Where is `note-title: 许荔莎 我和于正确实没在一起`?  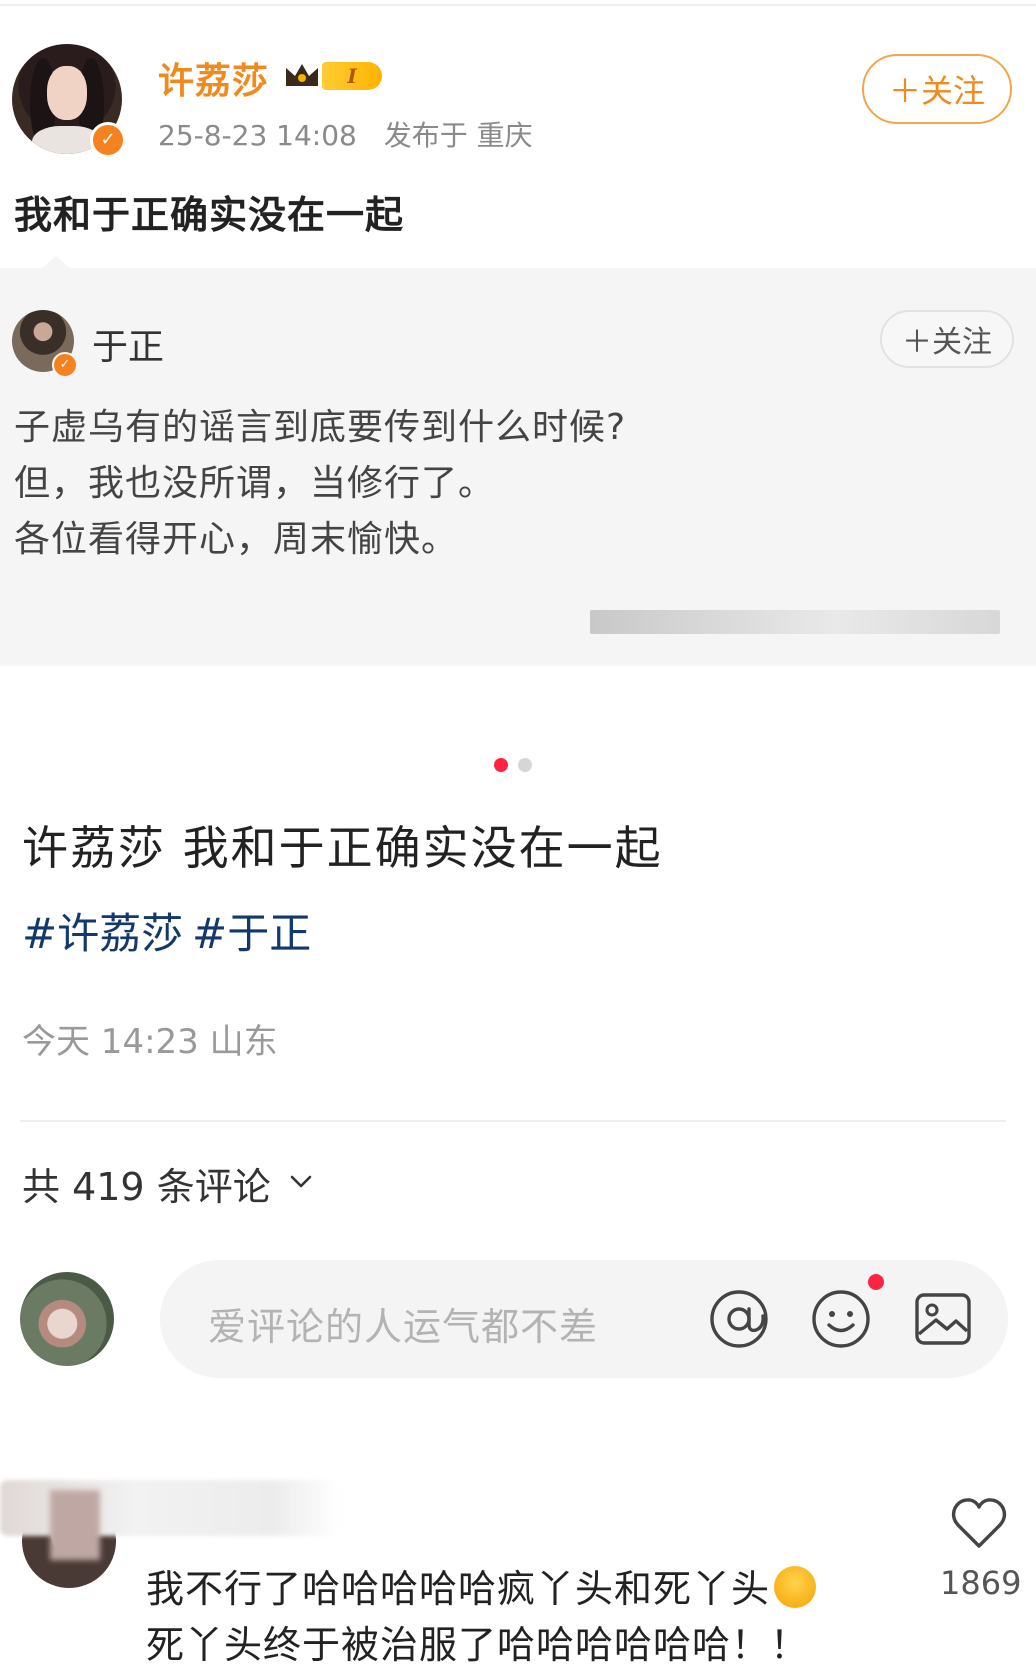
note-title: 许荔莎 我和于正确实没在一起 is located at coordinates (342, 848).